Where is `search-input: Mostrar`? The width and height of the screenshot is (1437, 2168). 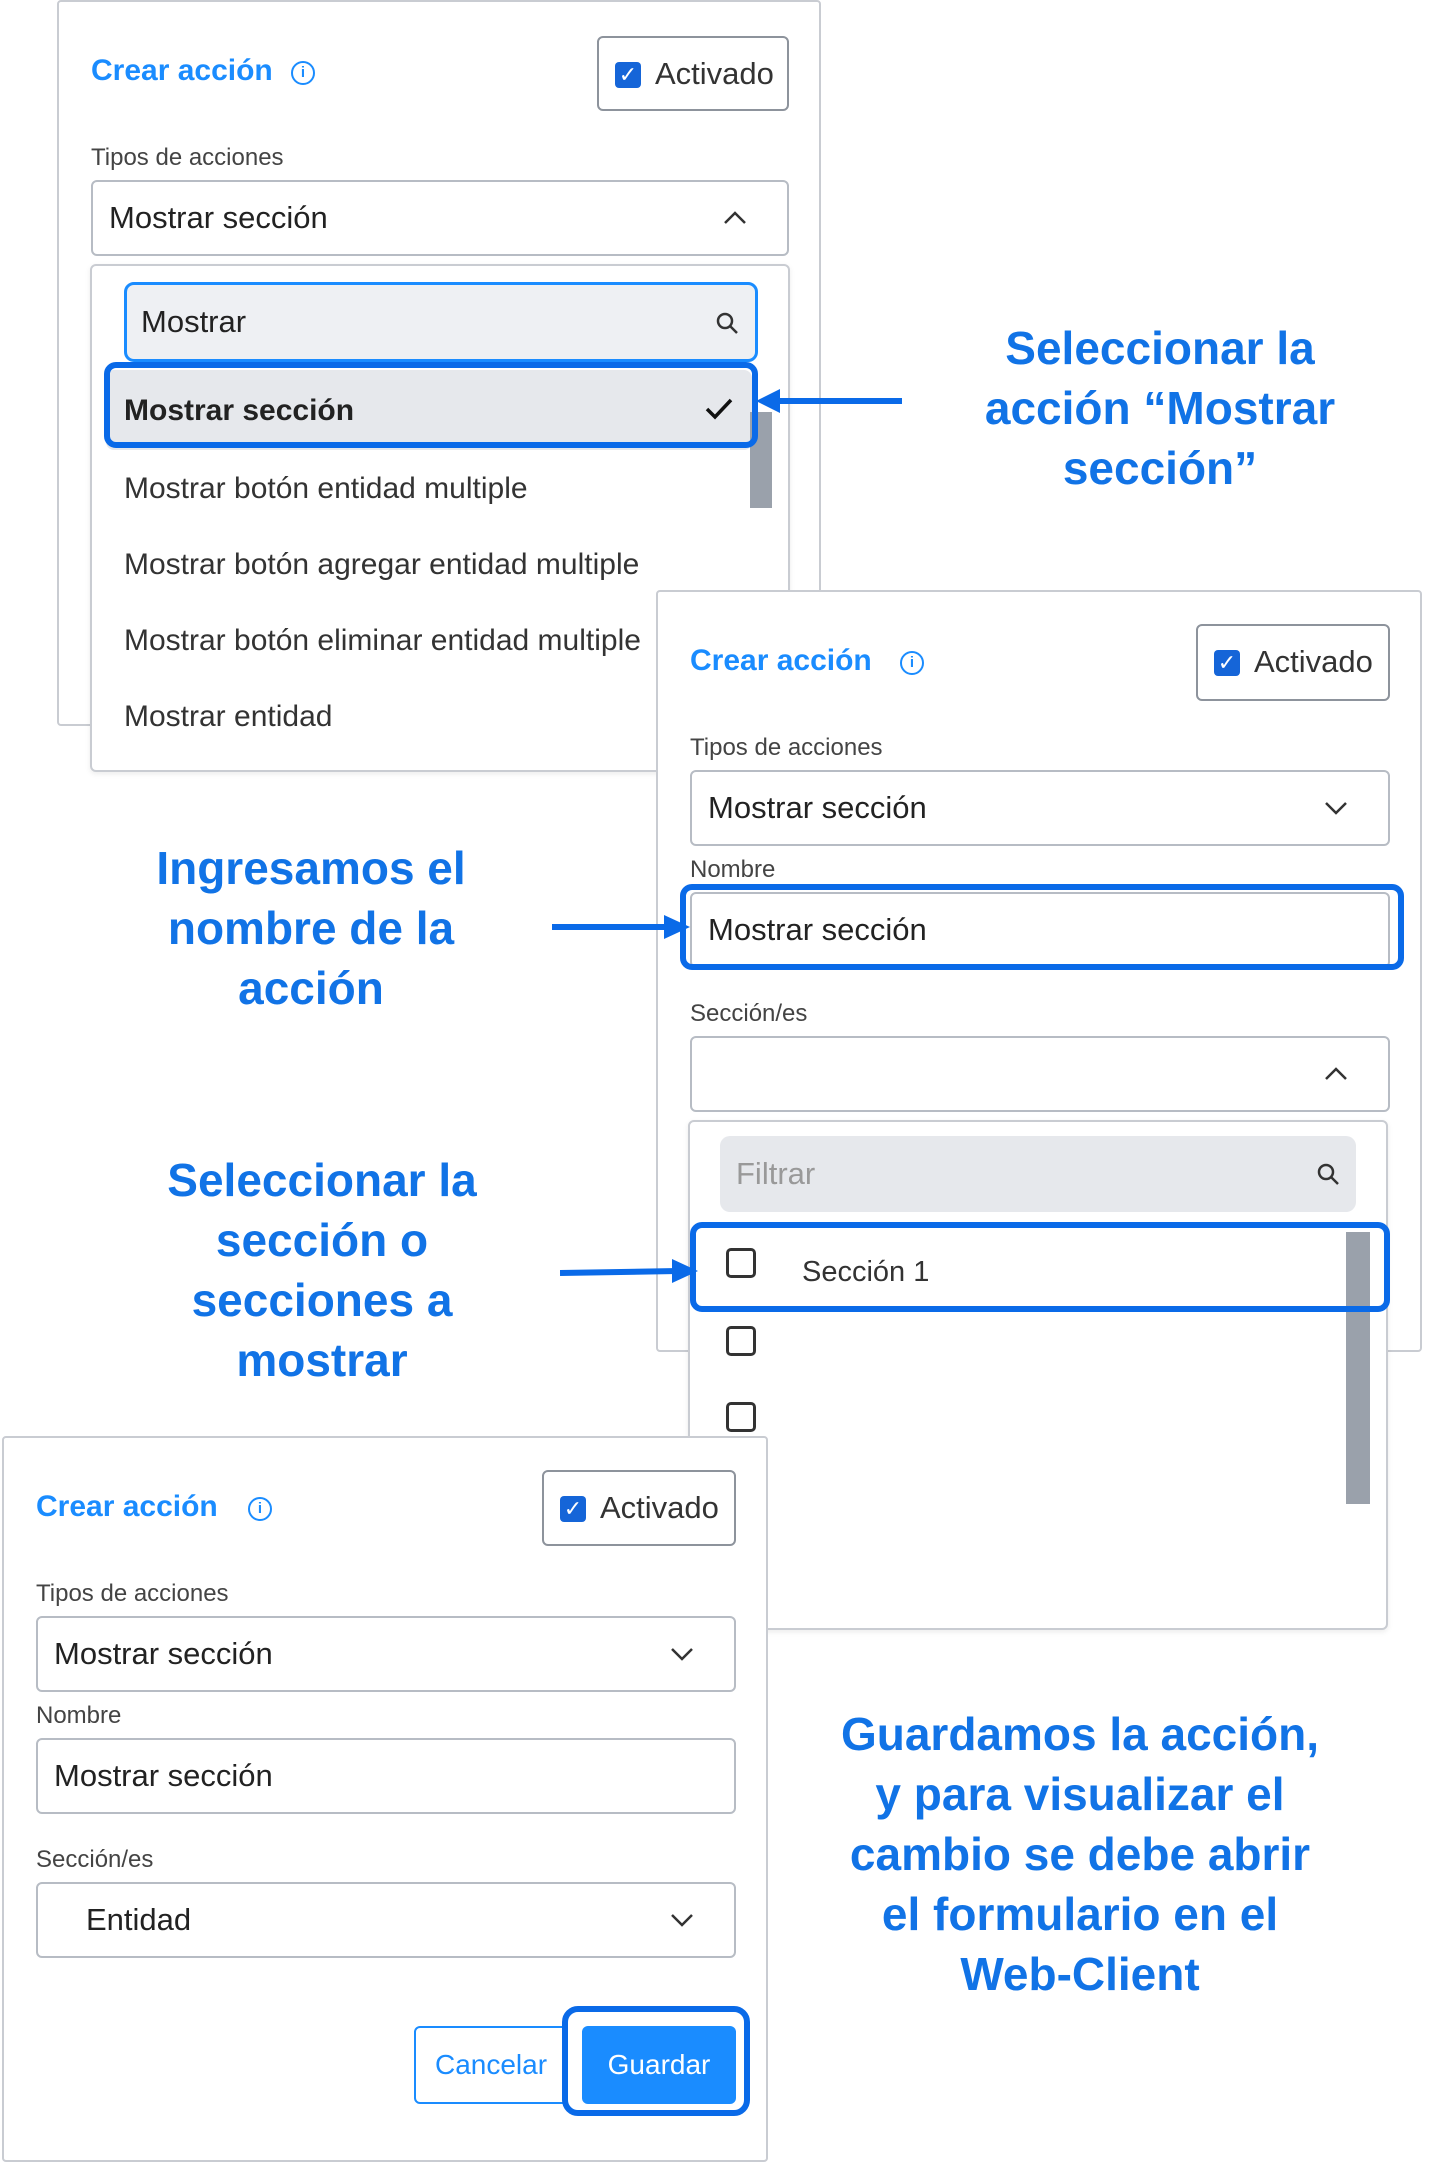 search-input: Mostrar is located at coordinates (441, 322).